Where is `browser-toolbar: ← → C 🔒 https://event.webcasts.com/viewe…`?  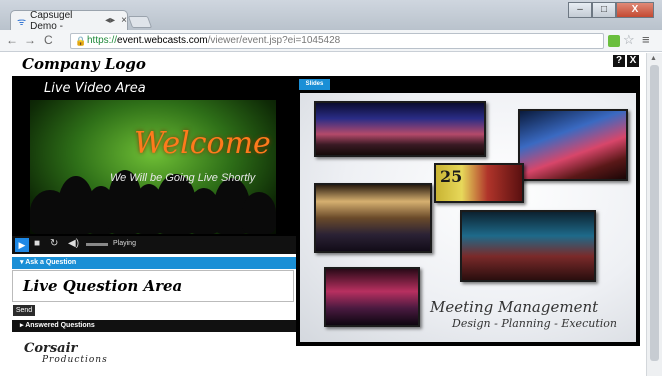 browser-toolbar: ← → C 🔒 https://event.webcasts.com/viewe… is located at coordinates (331, 41).